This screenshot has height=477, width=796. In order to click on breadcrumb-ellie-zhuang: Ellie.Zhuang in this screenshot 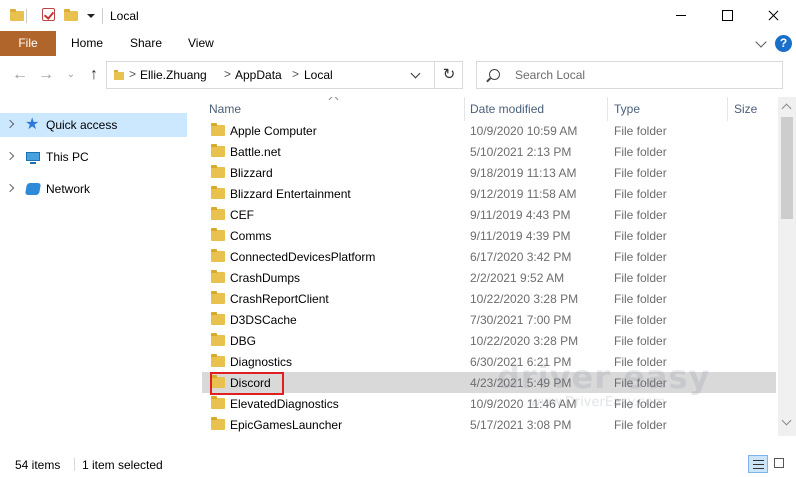, I will do `click(173, 75)`.